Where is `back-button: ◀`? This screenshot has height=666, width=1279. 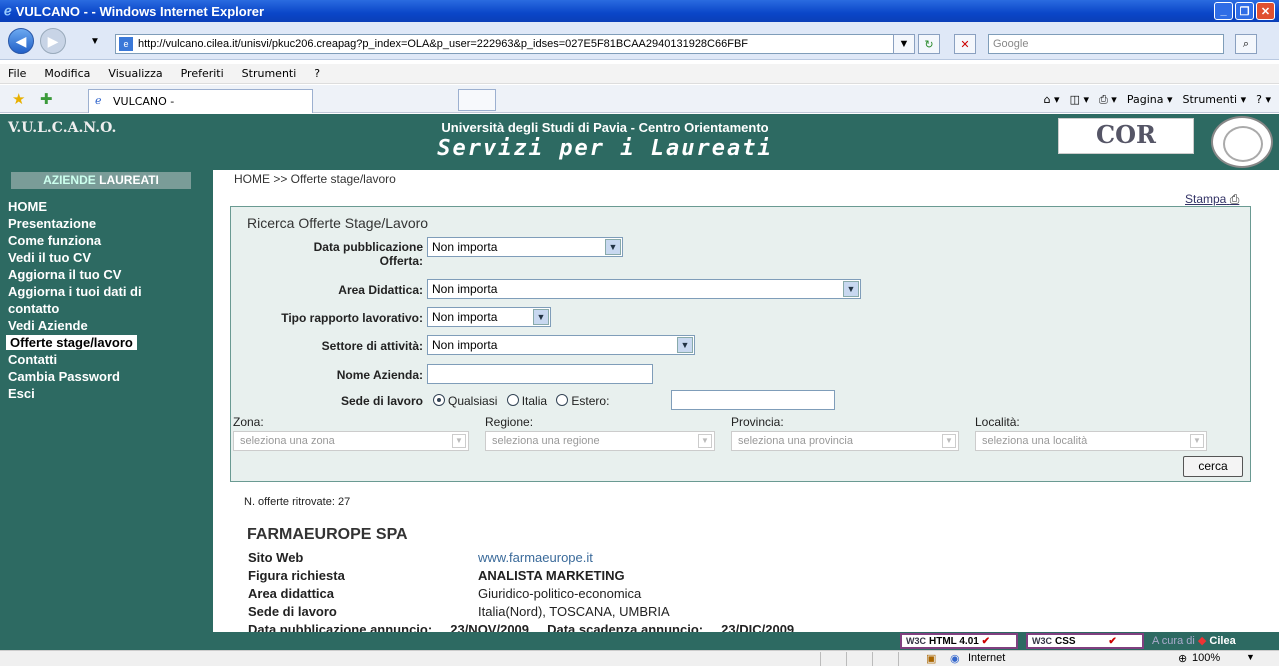 back-button: ◀ is located at coordinates (21, 41).